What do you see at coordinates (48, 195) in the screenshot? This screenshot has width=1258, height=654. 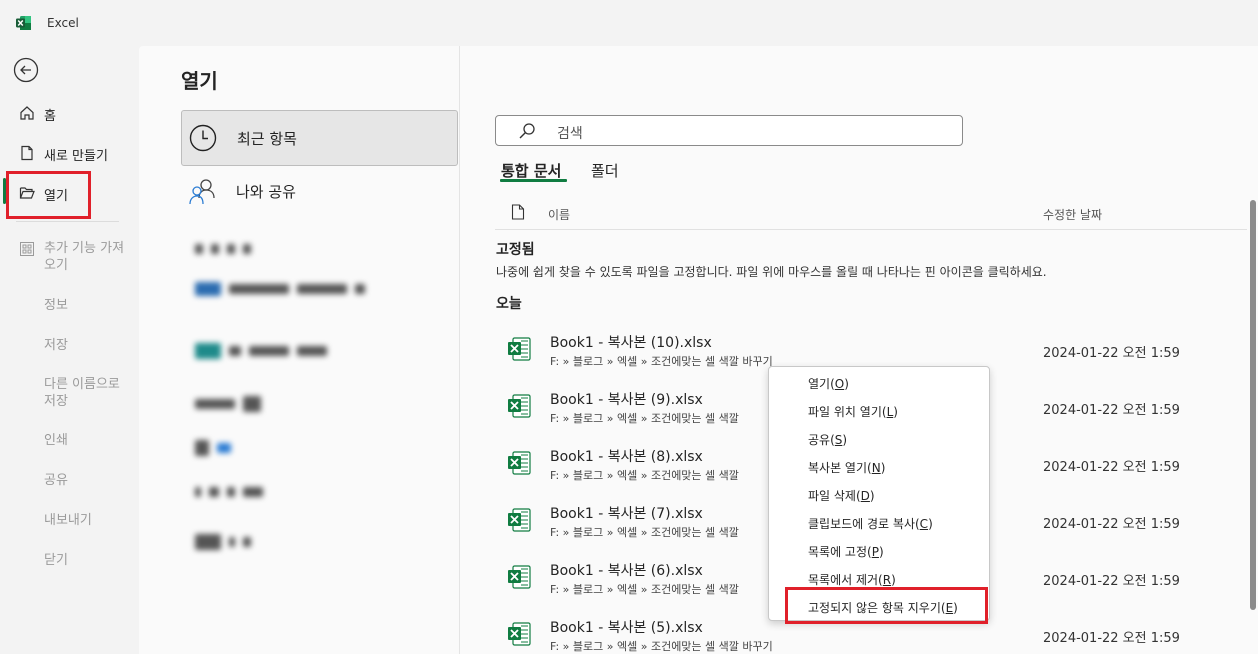 I see `highlight-box-open` at bounding box center [48, 195].